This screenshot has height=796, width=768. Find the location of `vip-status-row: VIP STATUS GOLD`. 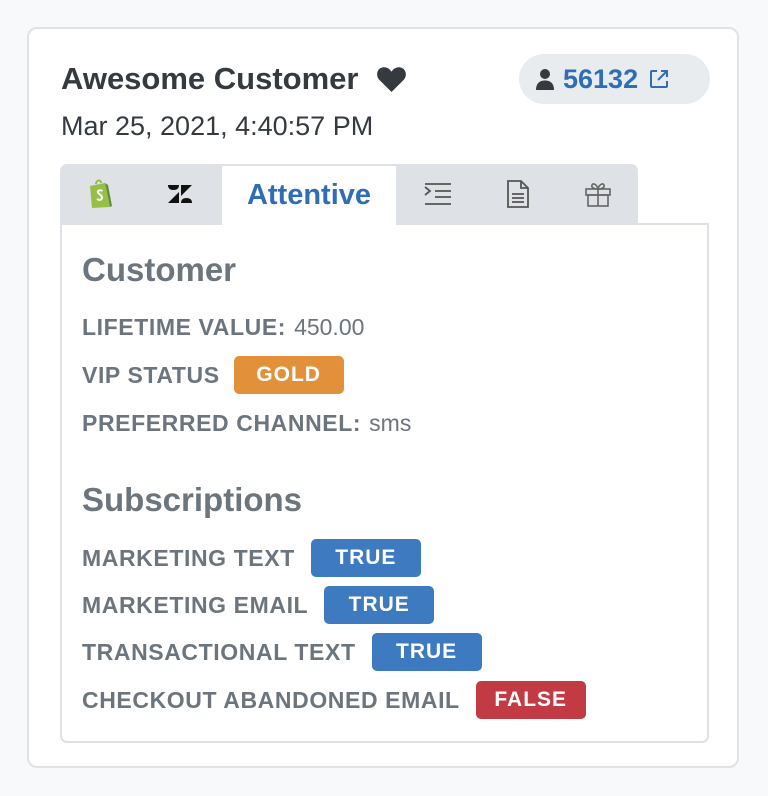

vip-status-row: VIP STATUS GOLD is located at coordinates (213, 375).